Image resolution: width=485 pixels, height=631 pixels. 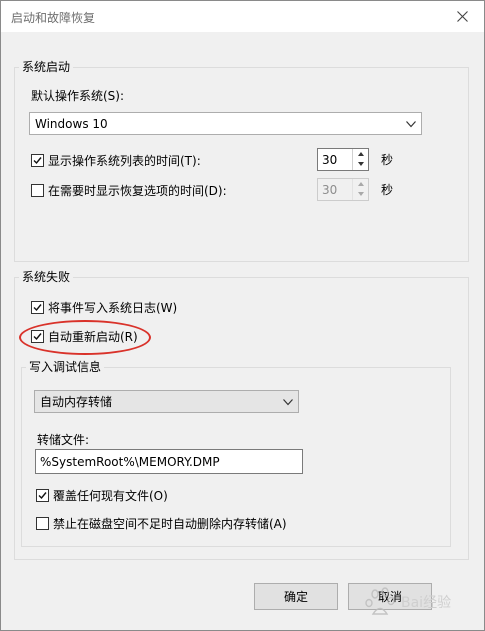 What do you see at coordinates (124, 161) in the screenshot?
I see `show-os-list-label: 显示操作系统列表的时间(T):` at bounding box center [124, 161].